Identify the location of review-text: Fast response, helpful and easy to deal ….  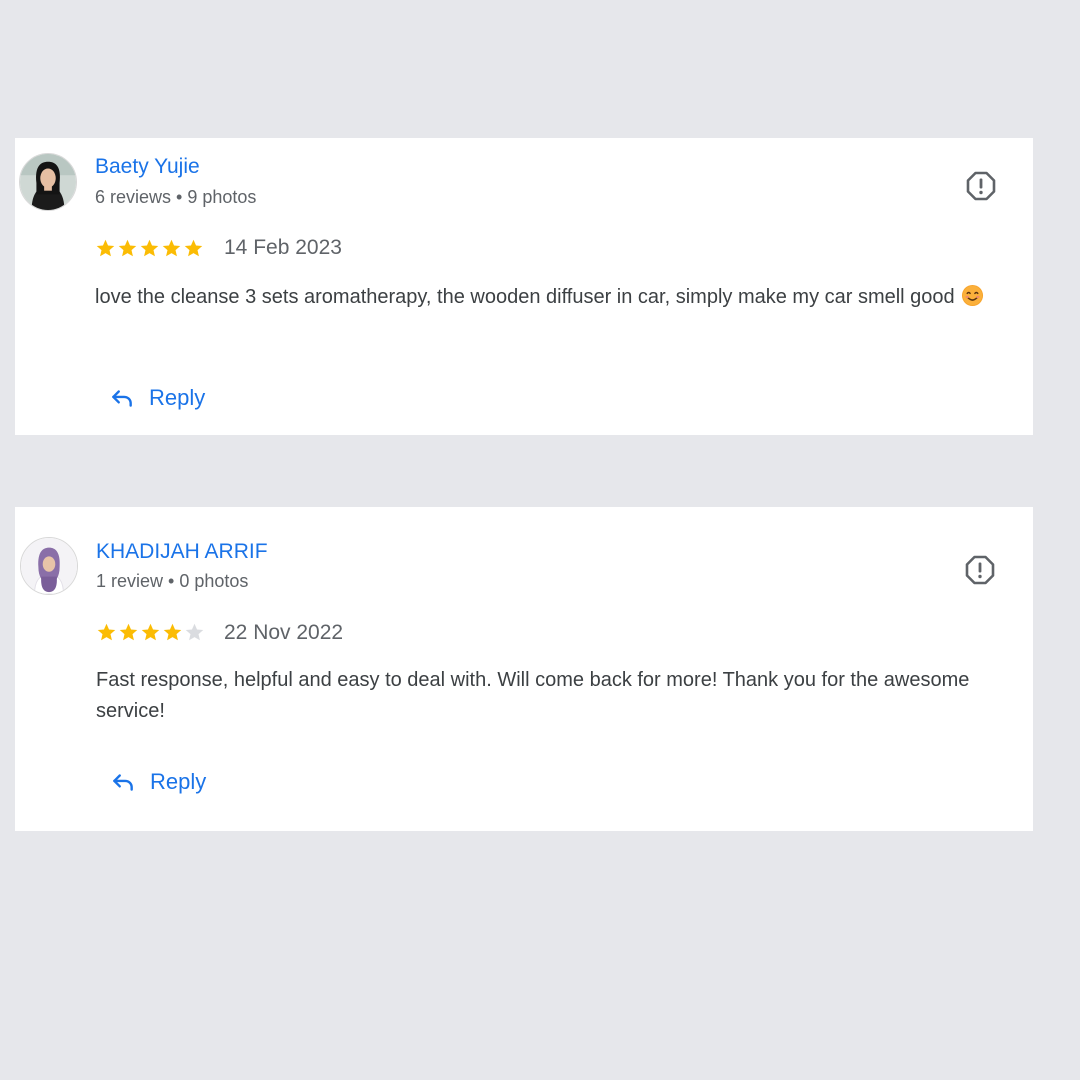
(533, 695).